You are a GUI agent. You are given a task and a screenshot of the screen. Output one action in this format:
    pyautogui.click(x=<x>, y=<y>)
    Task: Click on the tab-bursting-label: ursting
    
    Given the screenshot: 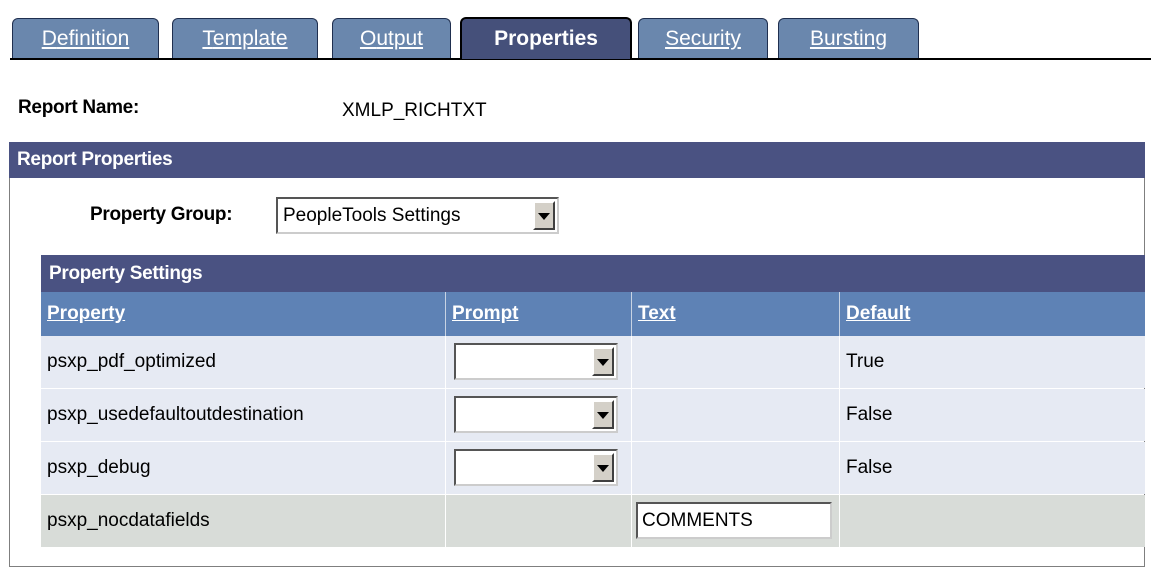 What is the action you would take?
    pyautogui.click(x=855, y=38)
    